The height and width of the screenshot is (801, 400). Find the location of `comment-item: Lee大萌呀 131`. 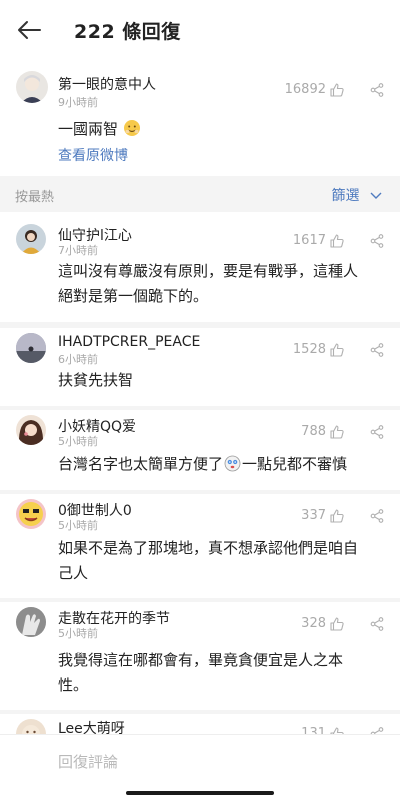

comment-item: Lee大萌呀 131 is located at coordinates (200, 724).